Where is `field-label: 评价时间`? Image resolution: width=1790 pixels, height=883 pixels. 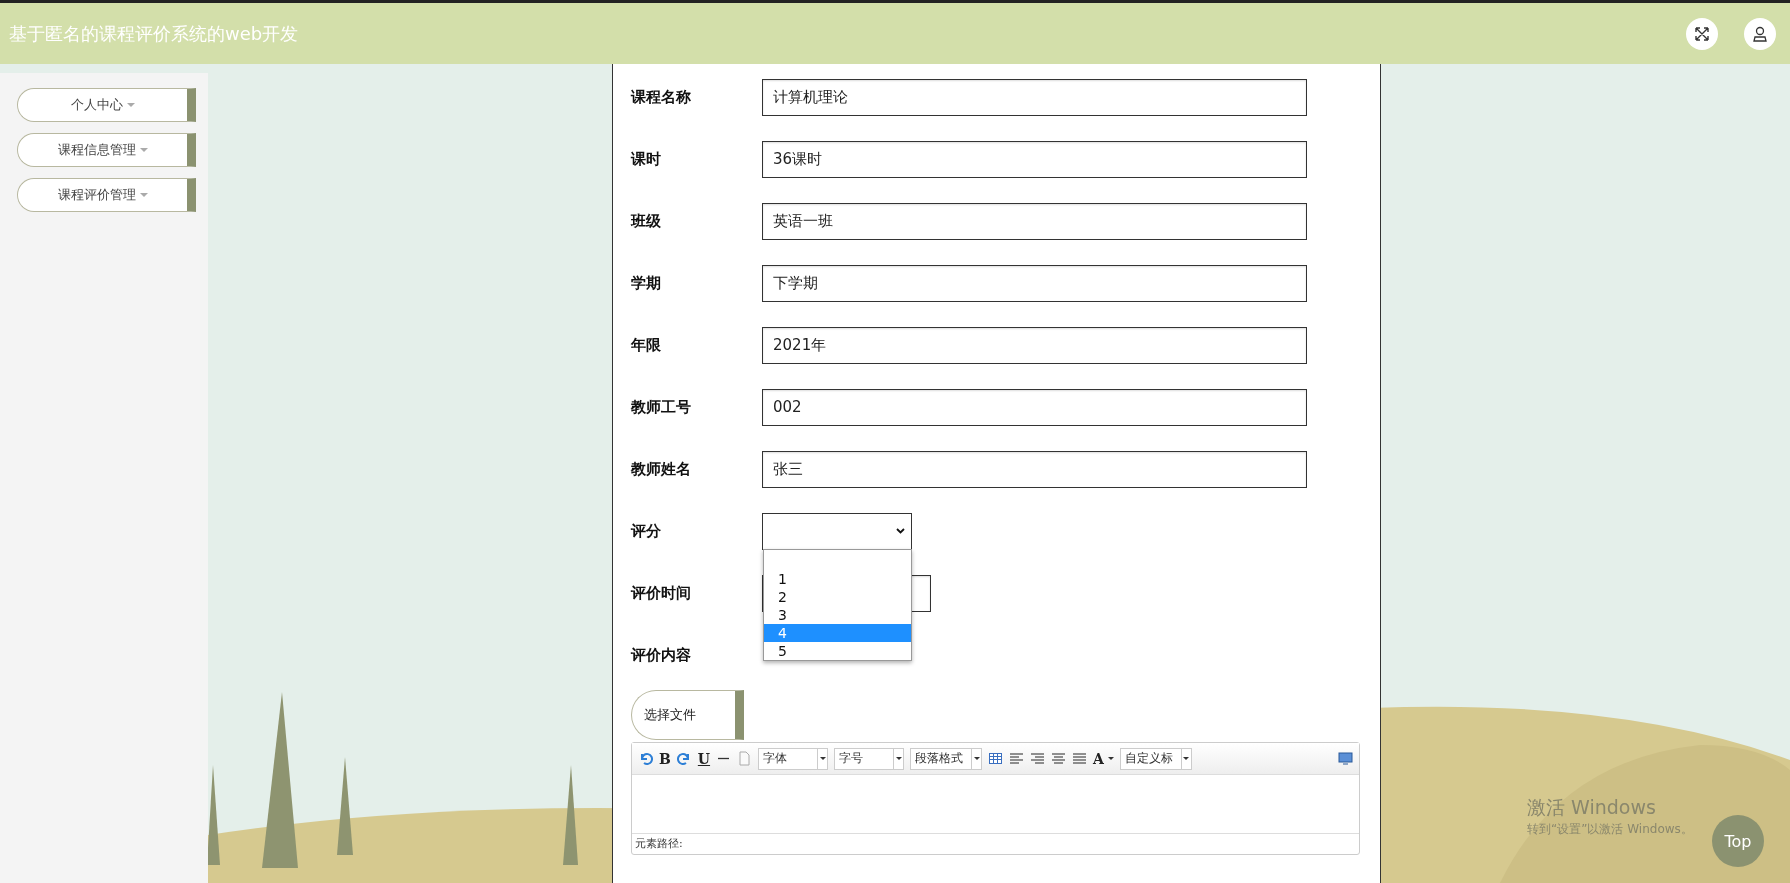 field-label: 评价时间 is located at coordinates (661, 593).